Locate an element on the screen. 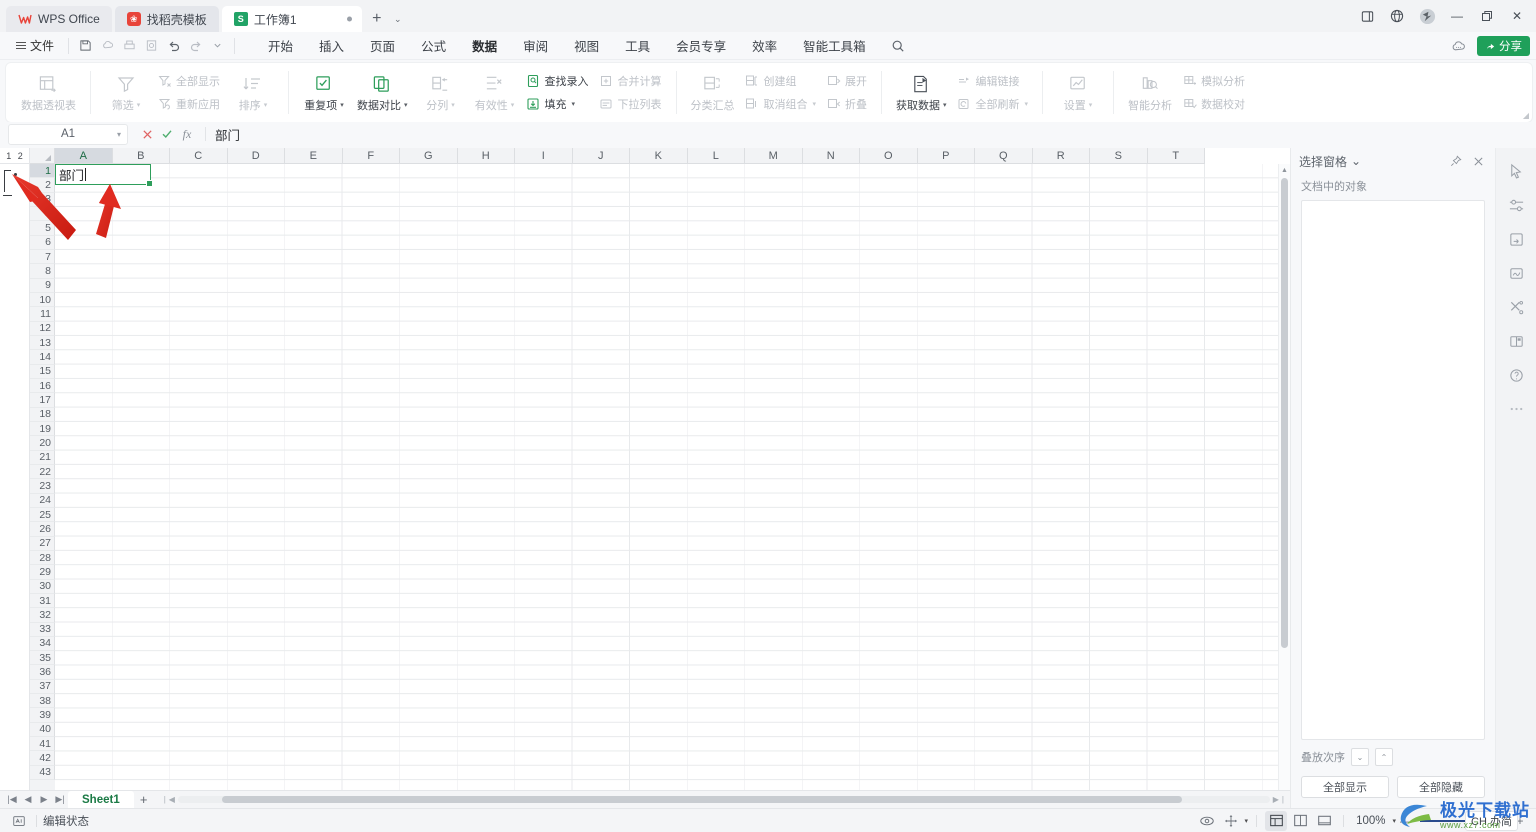 This screenshot has width=1536, height=832. row-header-38: 38 is located at coordinates (42, 701).